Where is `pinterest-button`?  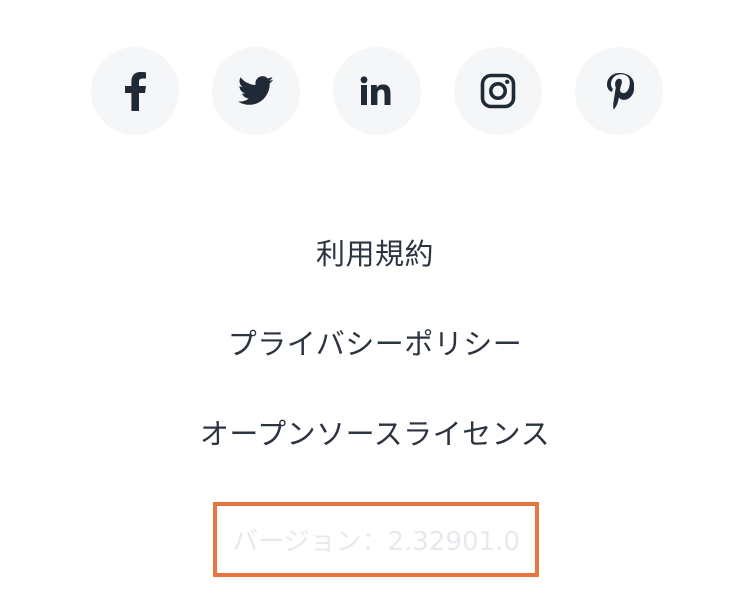 pinterest-button is located at coordinates (619, 91).